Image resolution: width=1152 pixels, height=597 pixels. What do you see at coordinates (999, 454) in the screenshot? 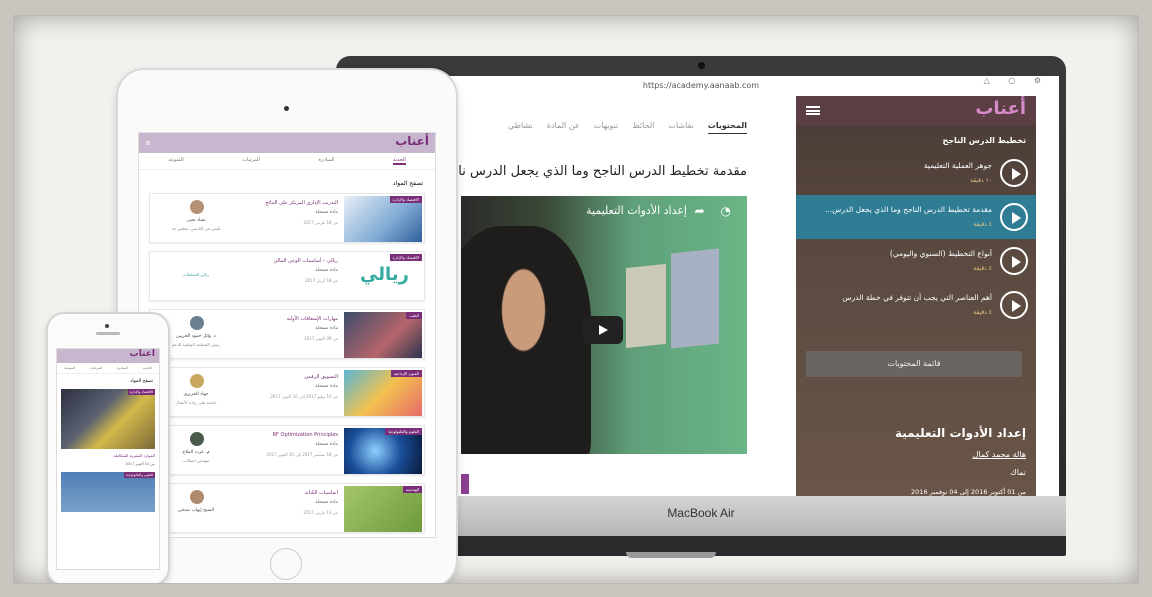
I see `teacher-link: هالة محمد كمال` at bounding box center [999, 454].